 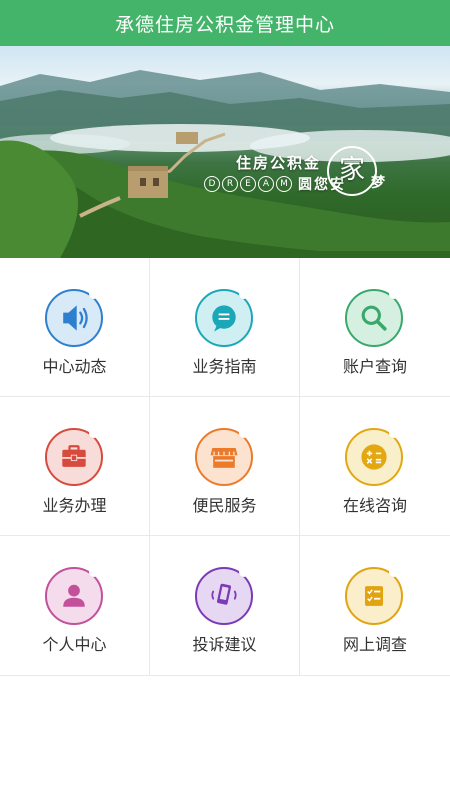 What do you see at coordinates (224, 318) in the screenshot?
I see `chat-bubble-icon` at bounding box center [224, 318].